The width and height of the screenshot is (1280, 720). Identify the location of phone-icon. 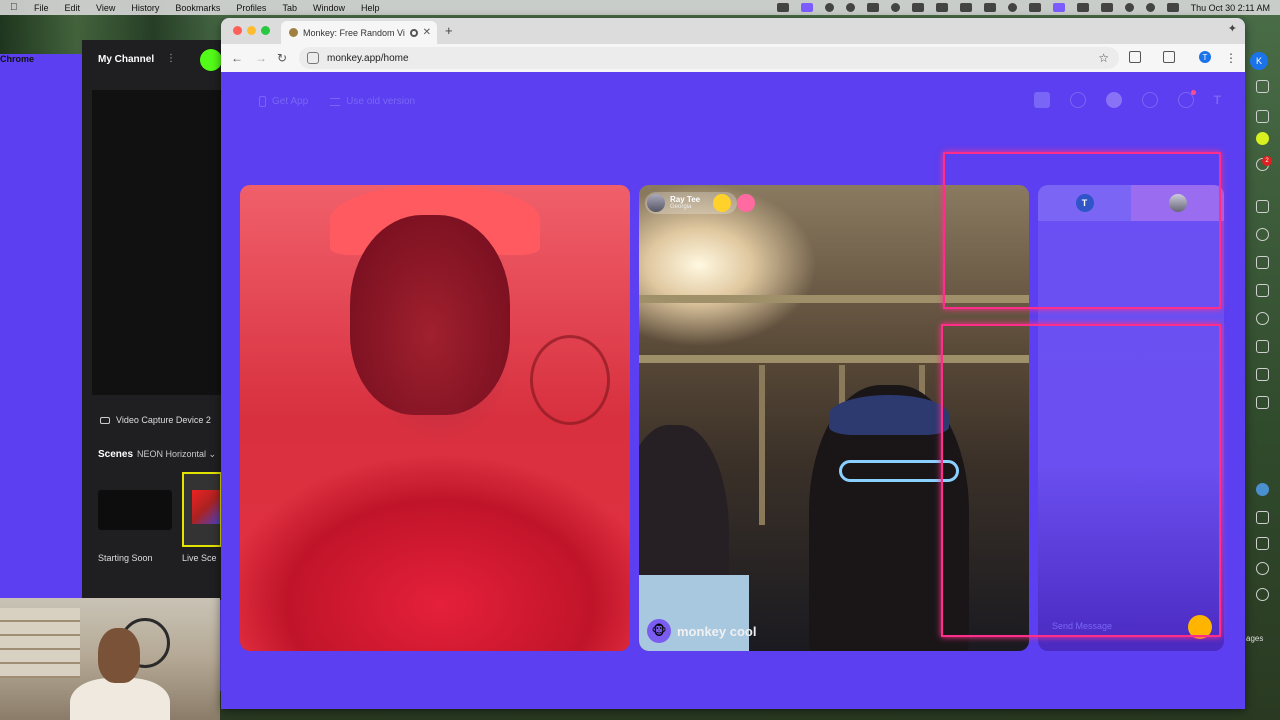
(262, 101).